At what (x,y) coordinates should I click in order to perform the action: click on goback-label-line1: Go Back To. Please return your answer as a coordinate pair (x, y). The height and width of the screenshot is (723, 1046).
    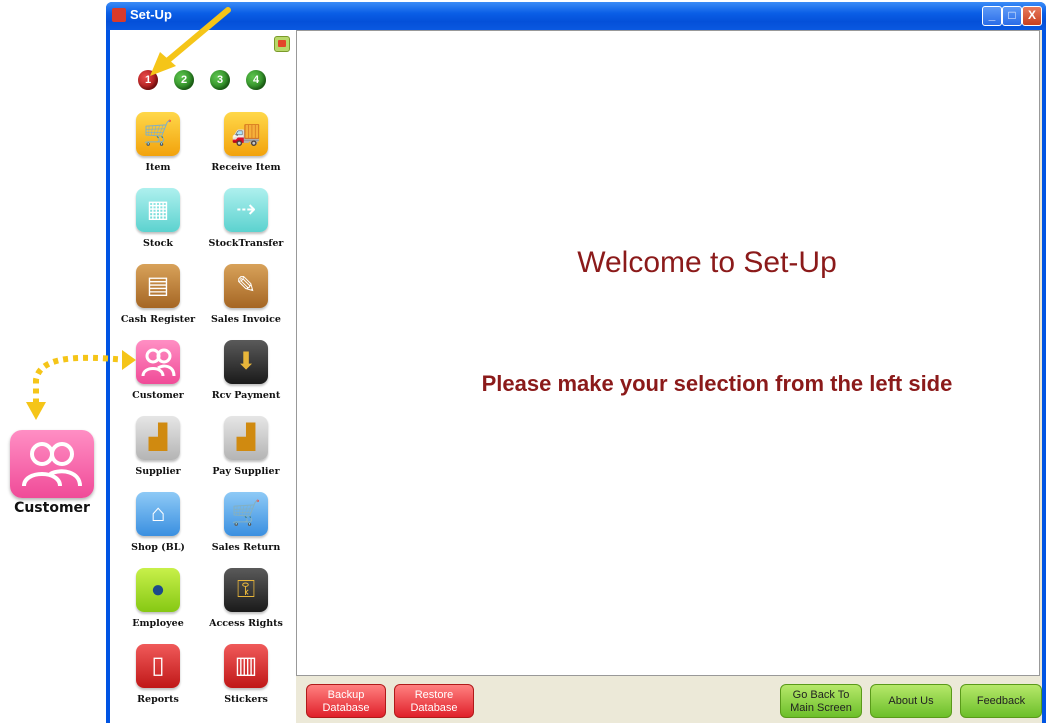
    Looking at the image, I should click on (821, 695).